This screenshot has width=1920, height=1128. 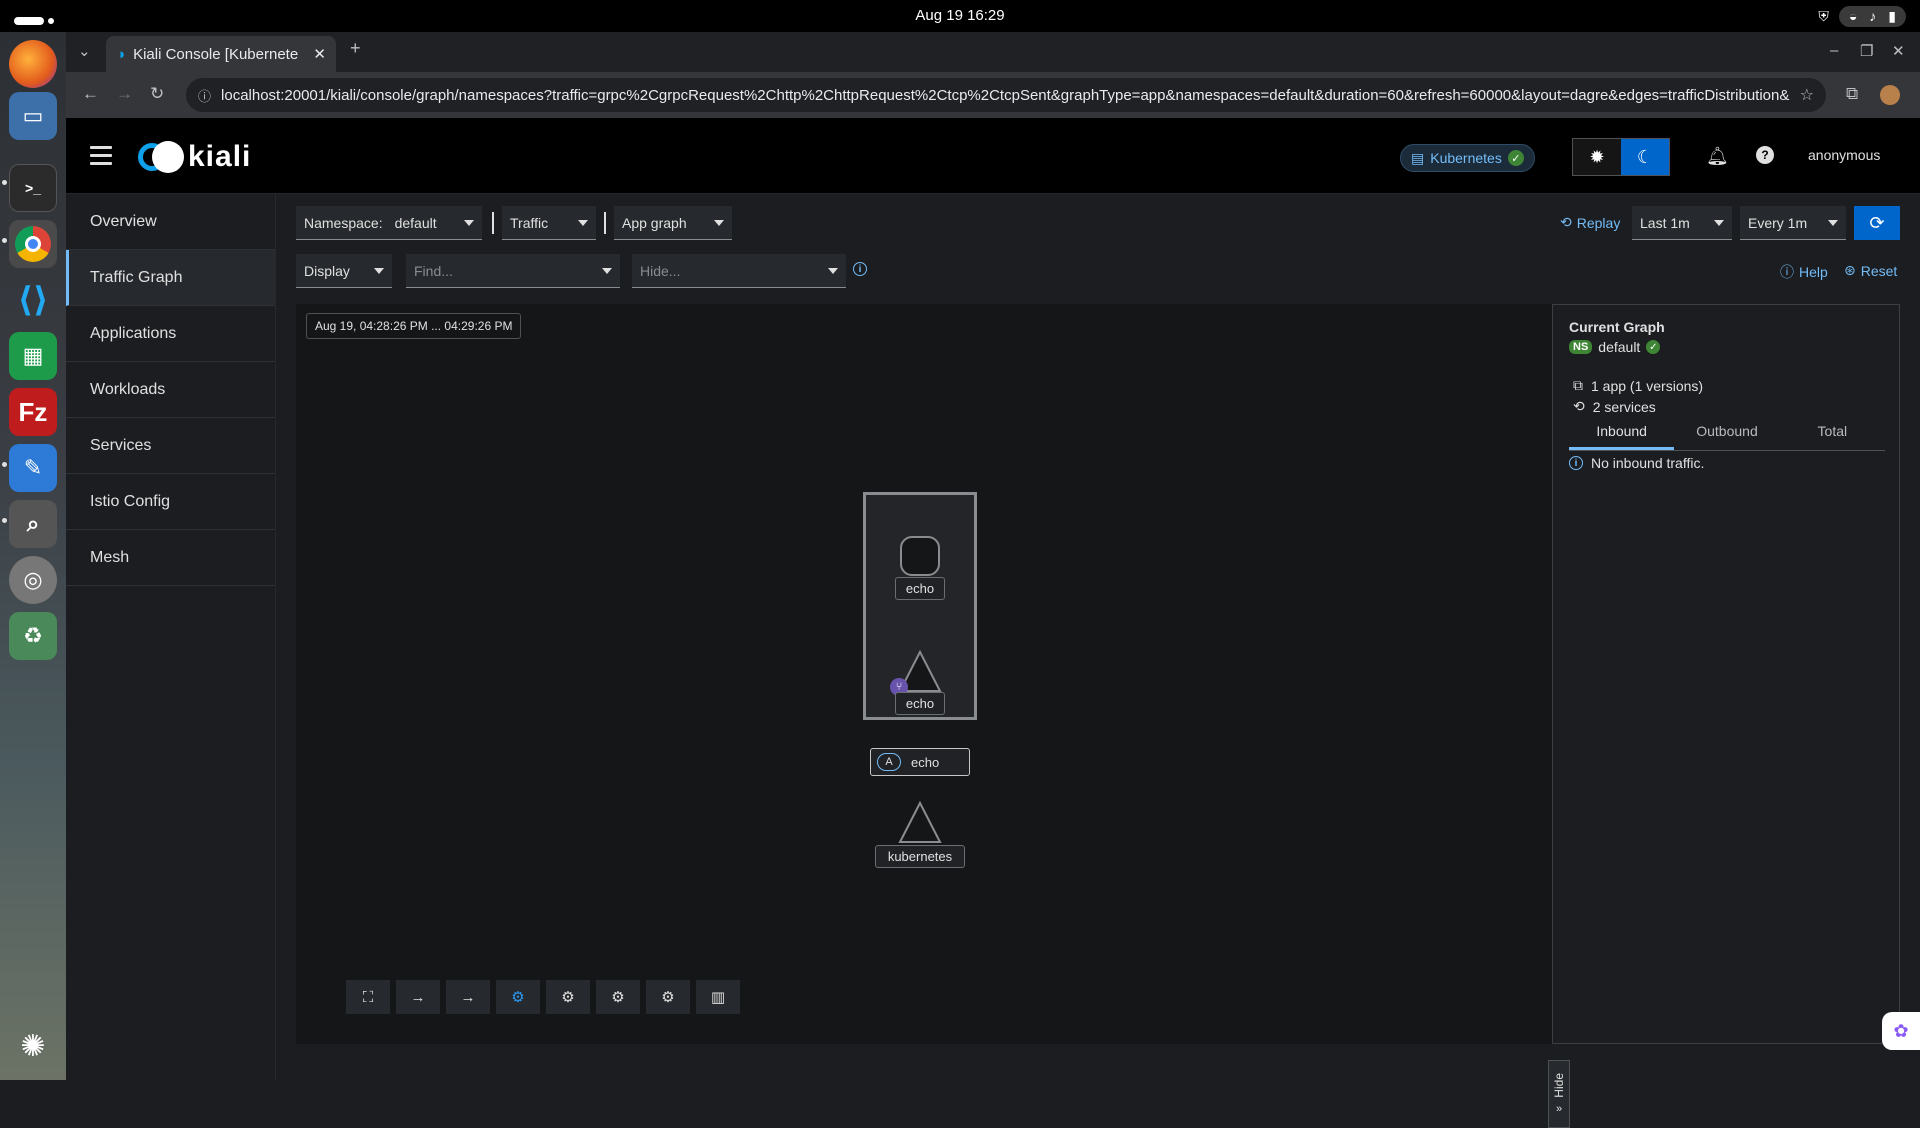 I want to click on display-dropdown: Display, so click(x=344, y=271).